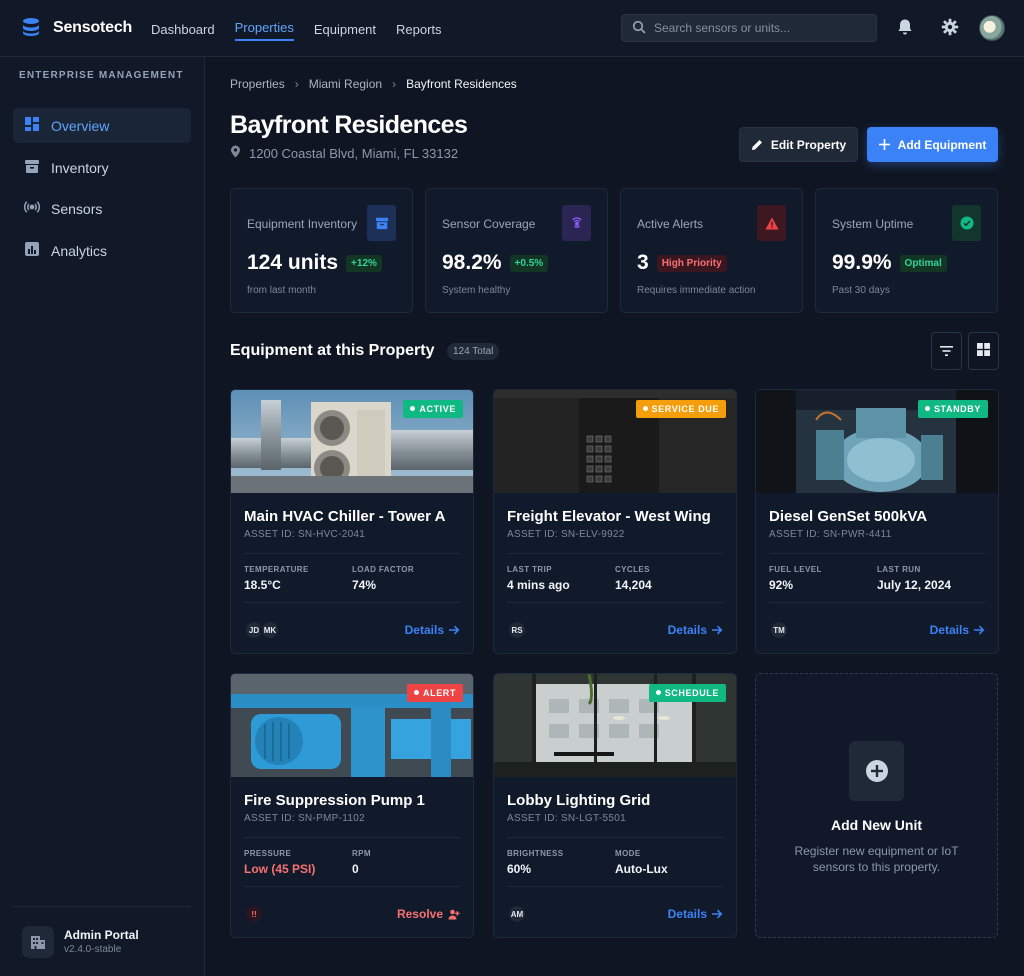 Image resolution: width=1024 pixels, height=976 pixels. Describe the element at coordinates (529, 263) in the screenshot. I see `stat-change-badge: +0.5%` at that location.